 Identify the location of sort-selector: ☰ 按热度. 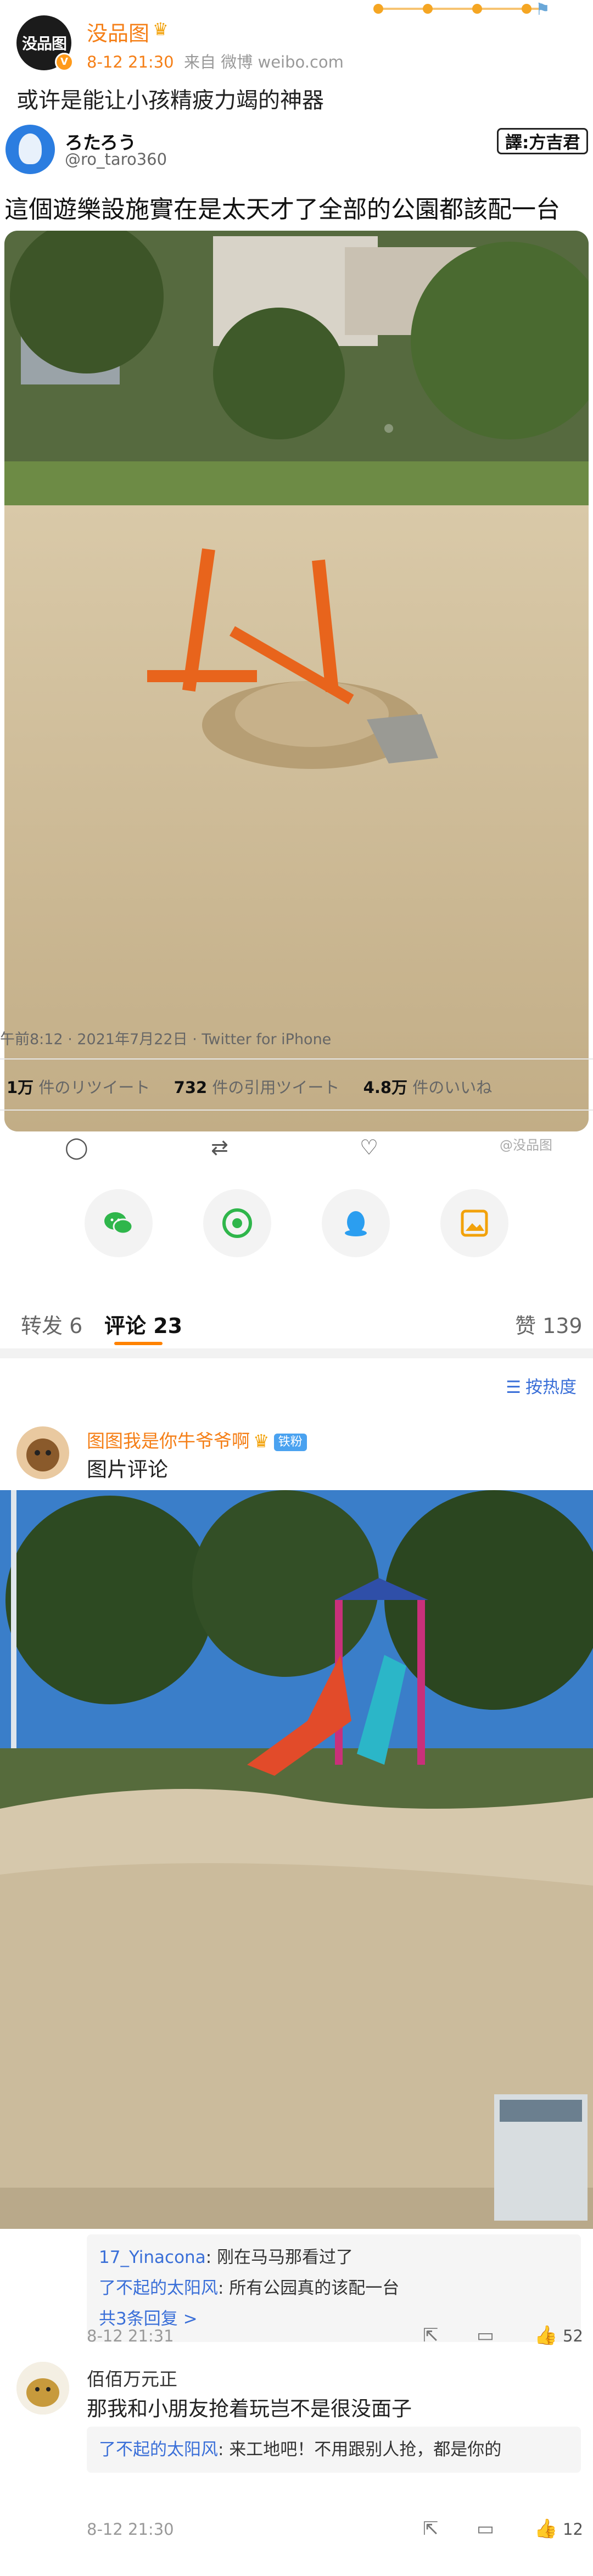
(541, 1385).